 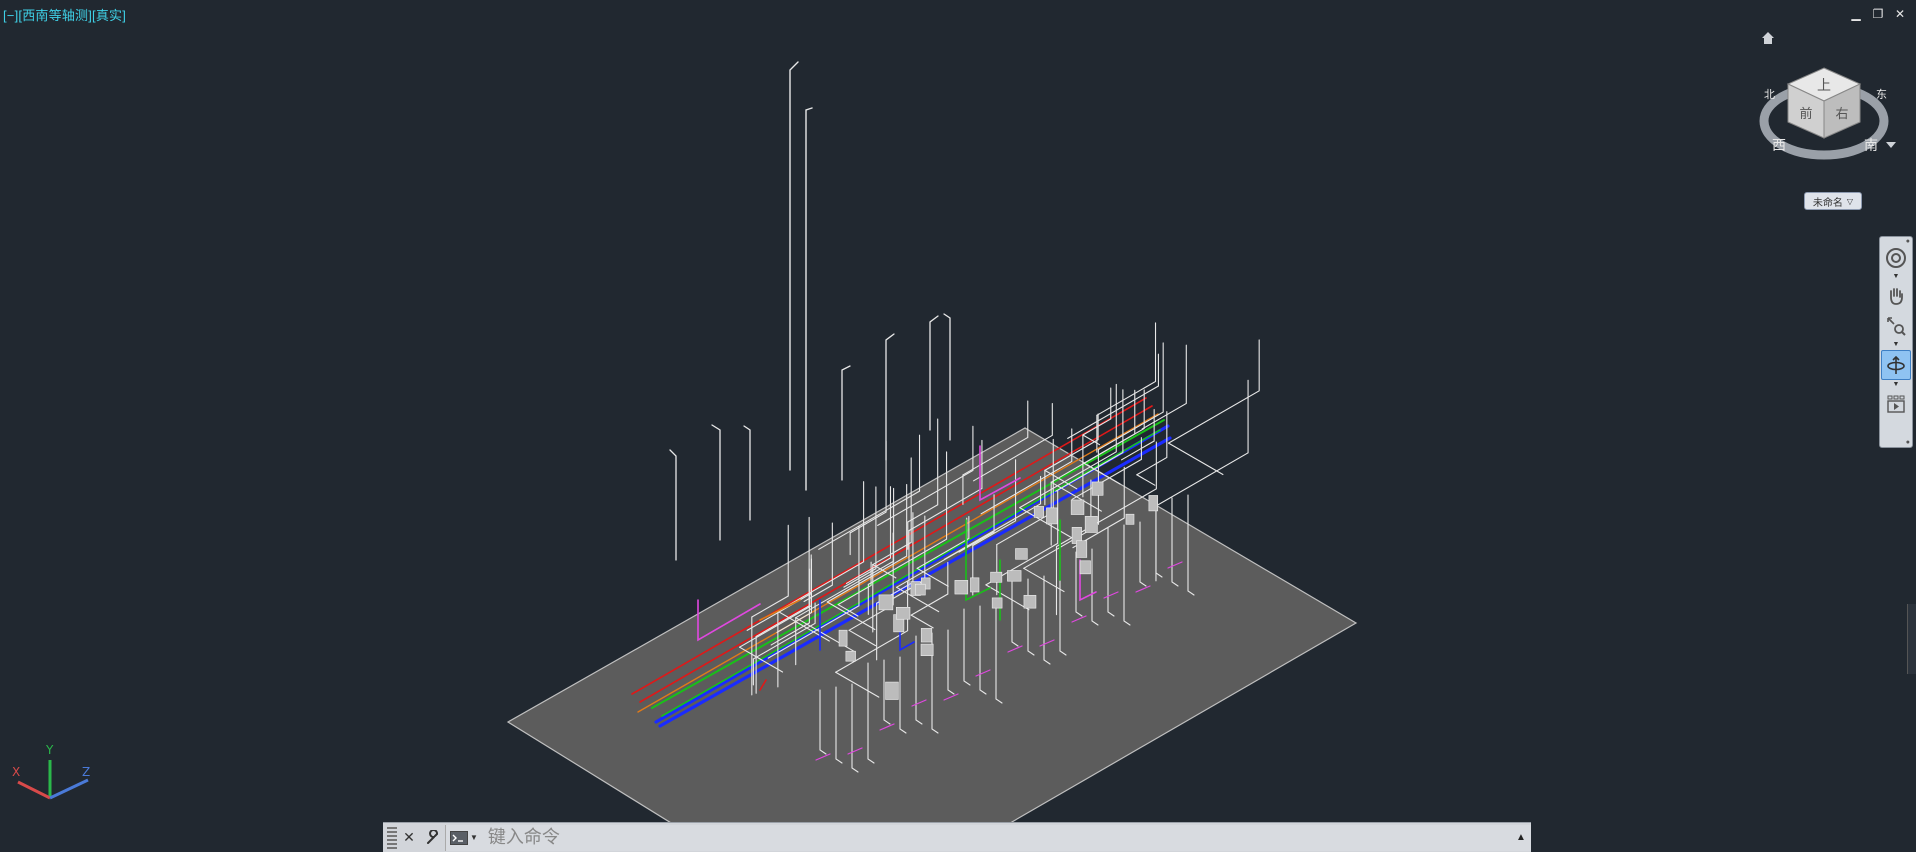 I want to click on orbit-button, so click(x=1896, y=365).